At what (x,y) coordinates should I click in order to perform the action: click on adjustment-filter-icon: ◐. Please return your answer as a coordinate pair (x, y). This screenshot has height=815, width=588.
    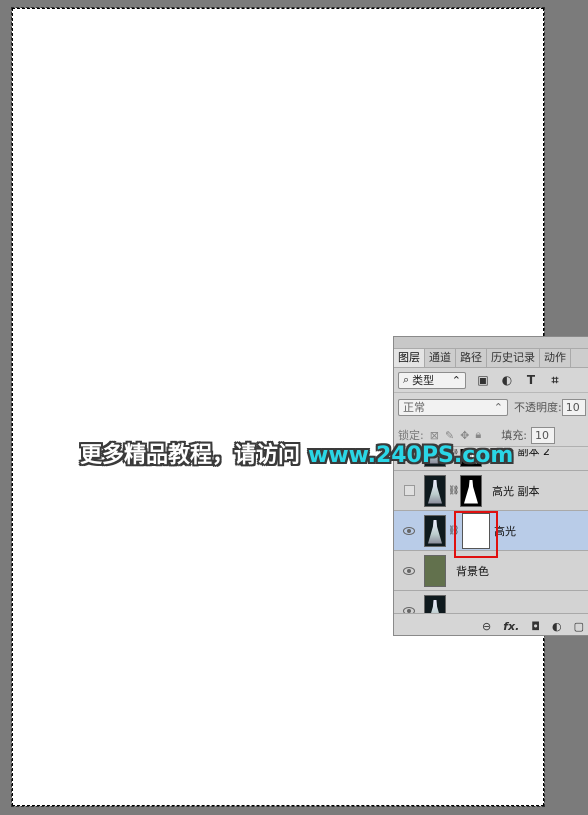
    Looking at the image, I should click on (507, 380).